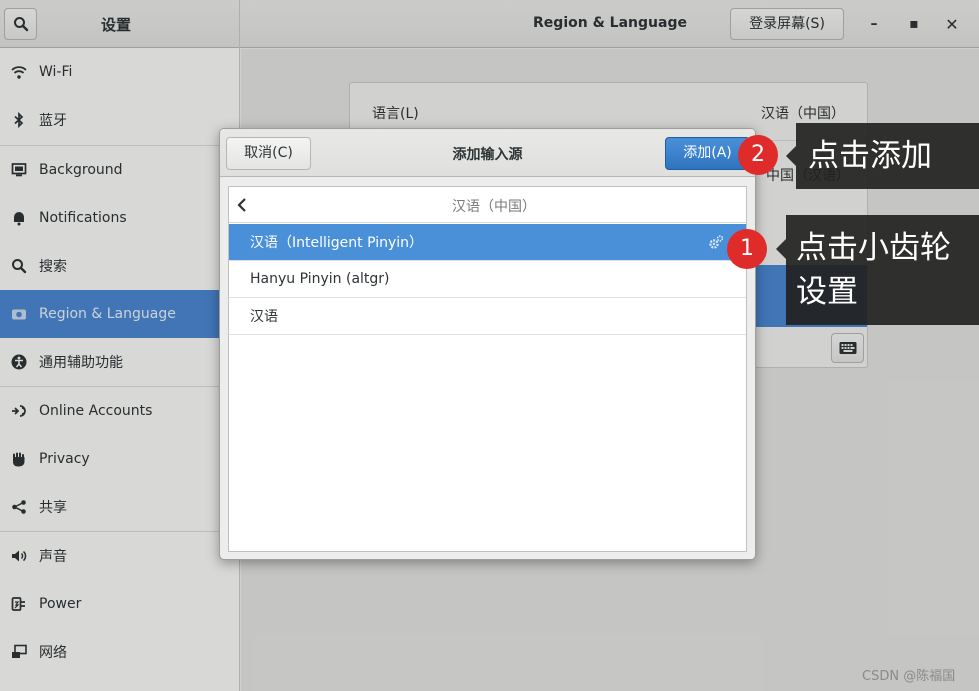 This screenshot has height=691, width=979. I want to click on watermark: CSDN @陈福国, so click(909, 676).